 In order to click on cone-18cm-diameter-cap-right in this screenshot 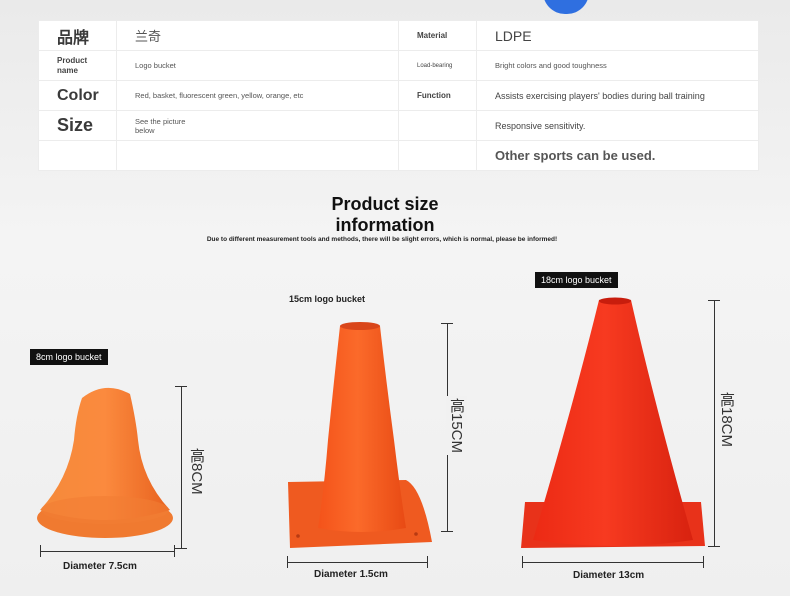, I will do `click(703, 562)`.